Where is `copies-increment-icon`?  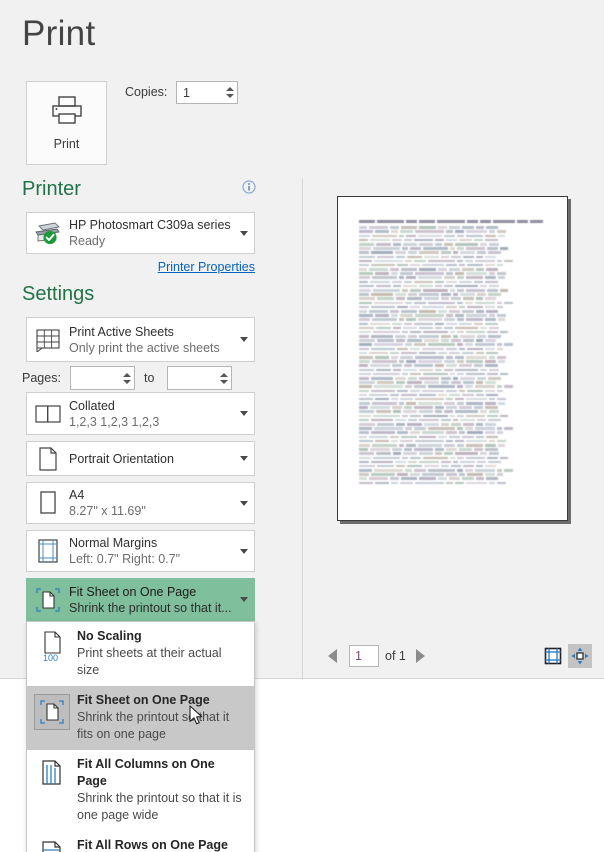 copies-increment-icon is located at coordinates (229, 89).